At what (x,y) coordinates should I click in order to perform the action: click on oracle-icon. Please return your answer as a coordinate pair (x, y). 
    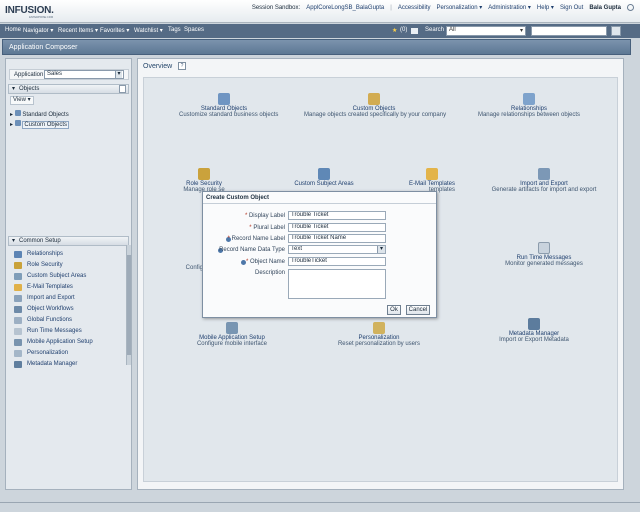
    Looking at the image, I should click on (630, 7).